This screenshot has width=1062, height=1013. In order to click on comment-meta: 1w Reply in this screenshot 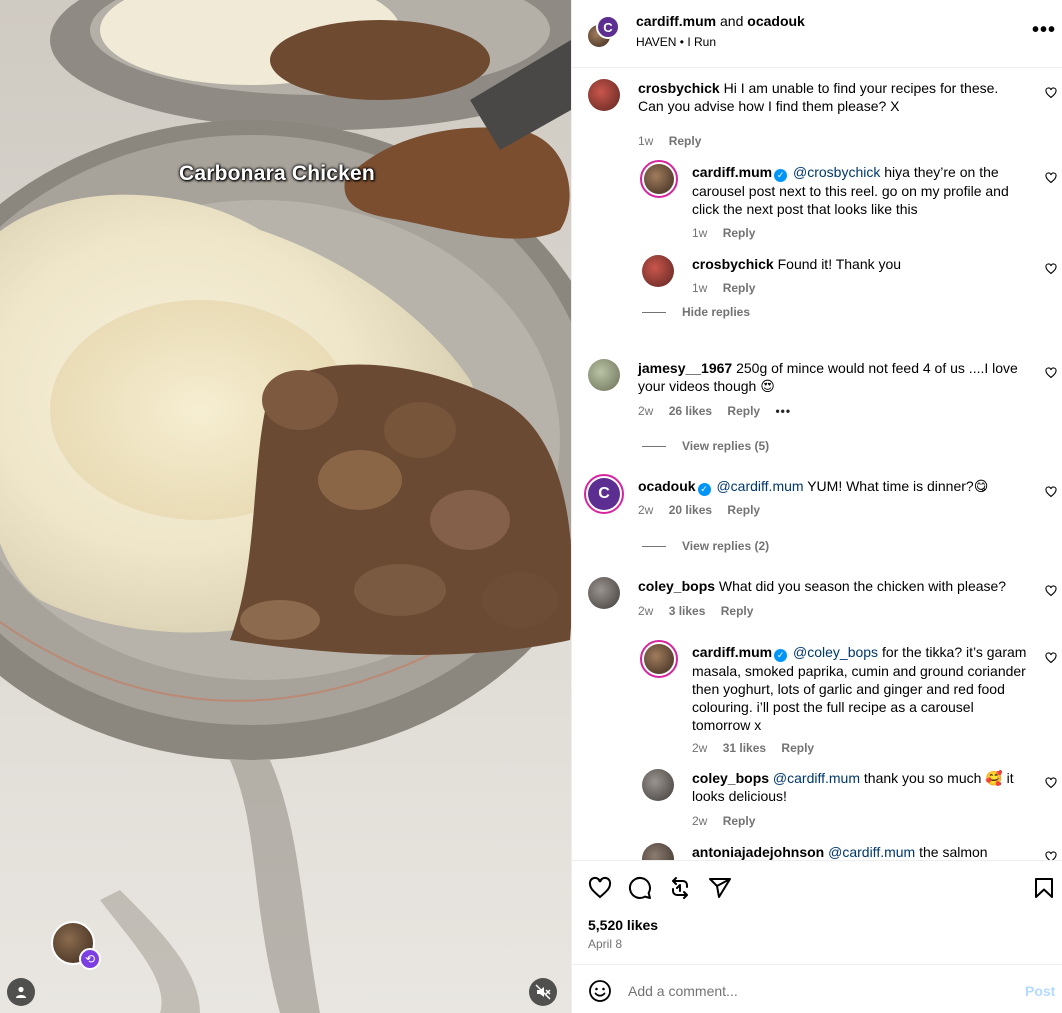, I will do `click(729, 233)`.